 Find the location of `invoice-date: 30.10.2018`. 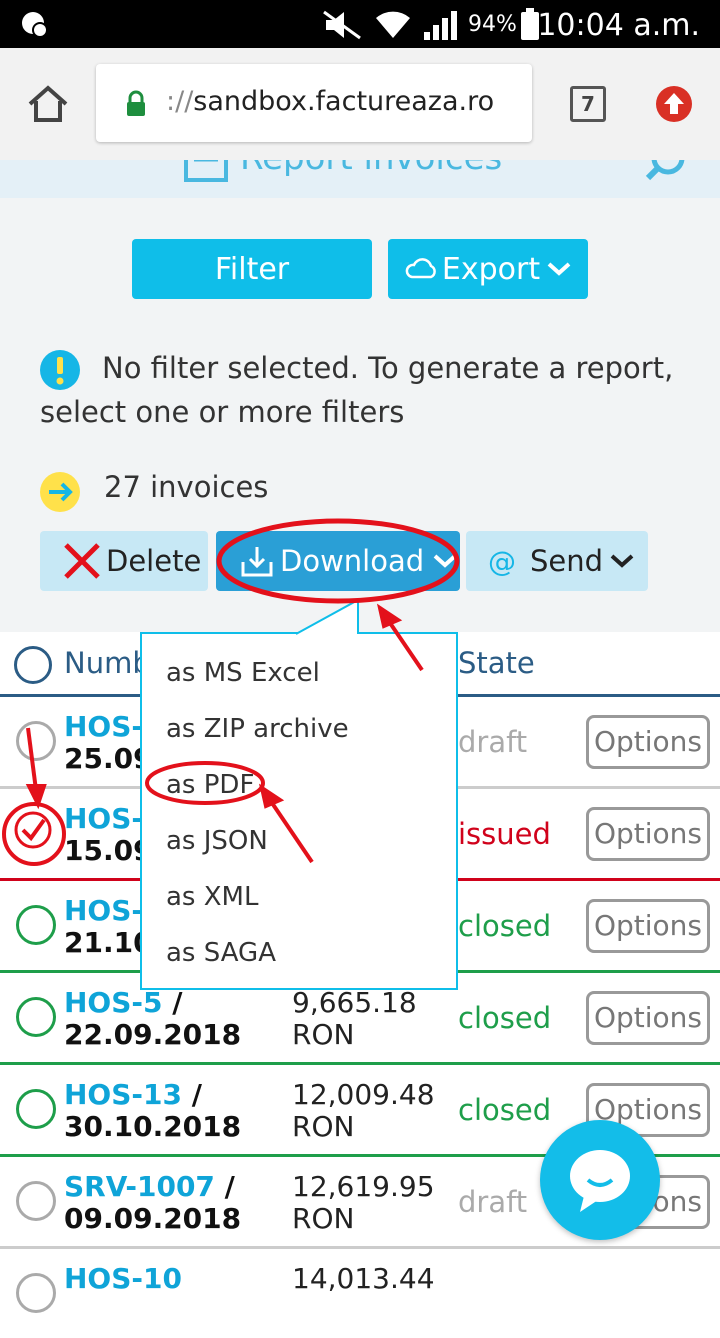

invoice-date: 30.10.2018 is located at coordinates (153, 1126).